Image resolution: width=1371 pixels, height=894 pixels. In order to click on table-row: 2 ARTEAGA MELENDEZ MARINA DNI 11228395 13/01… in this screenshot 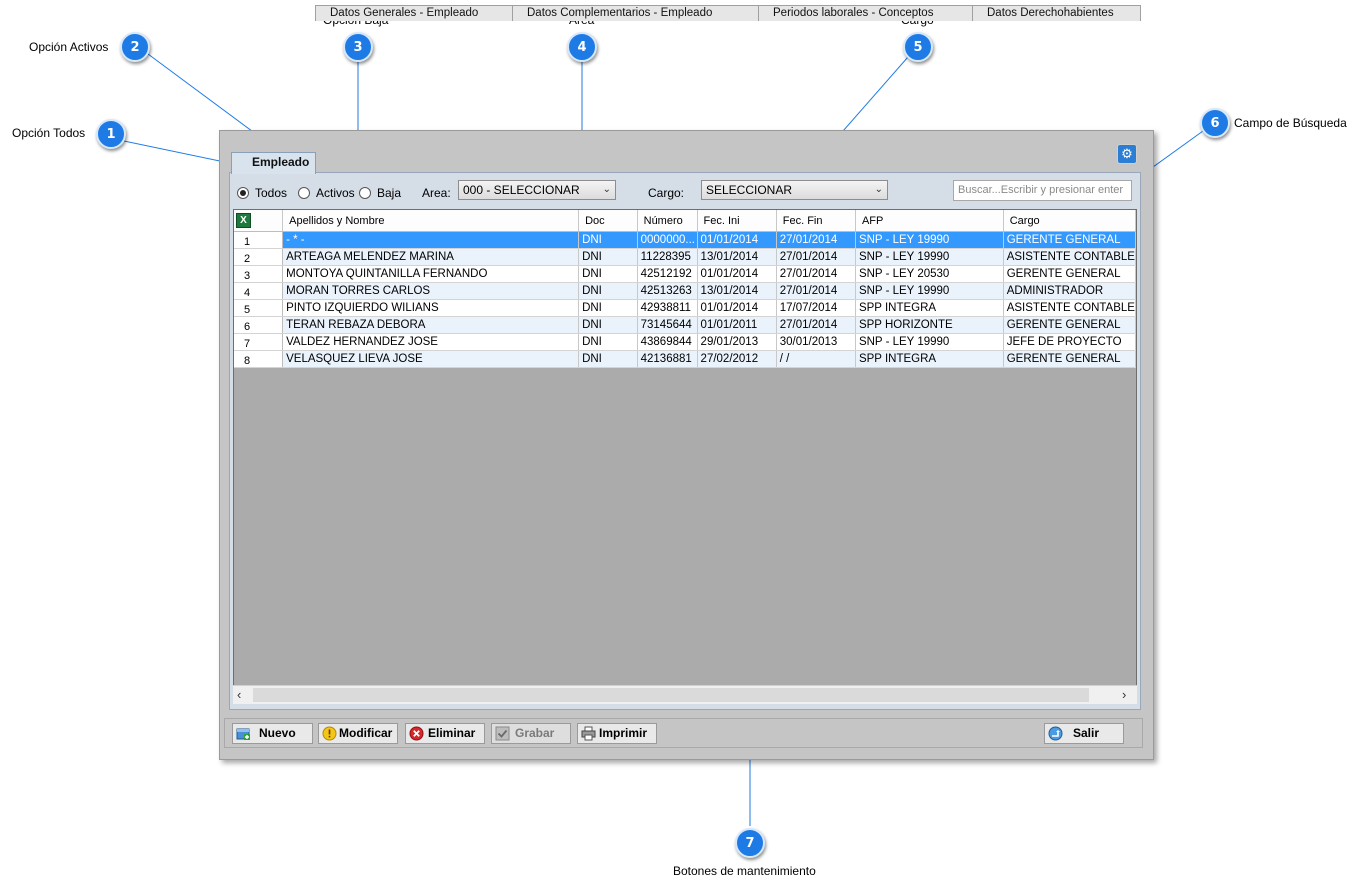, I will do `click(685, 257)`.